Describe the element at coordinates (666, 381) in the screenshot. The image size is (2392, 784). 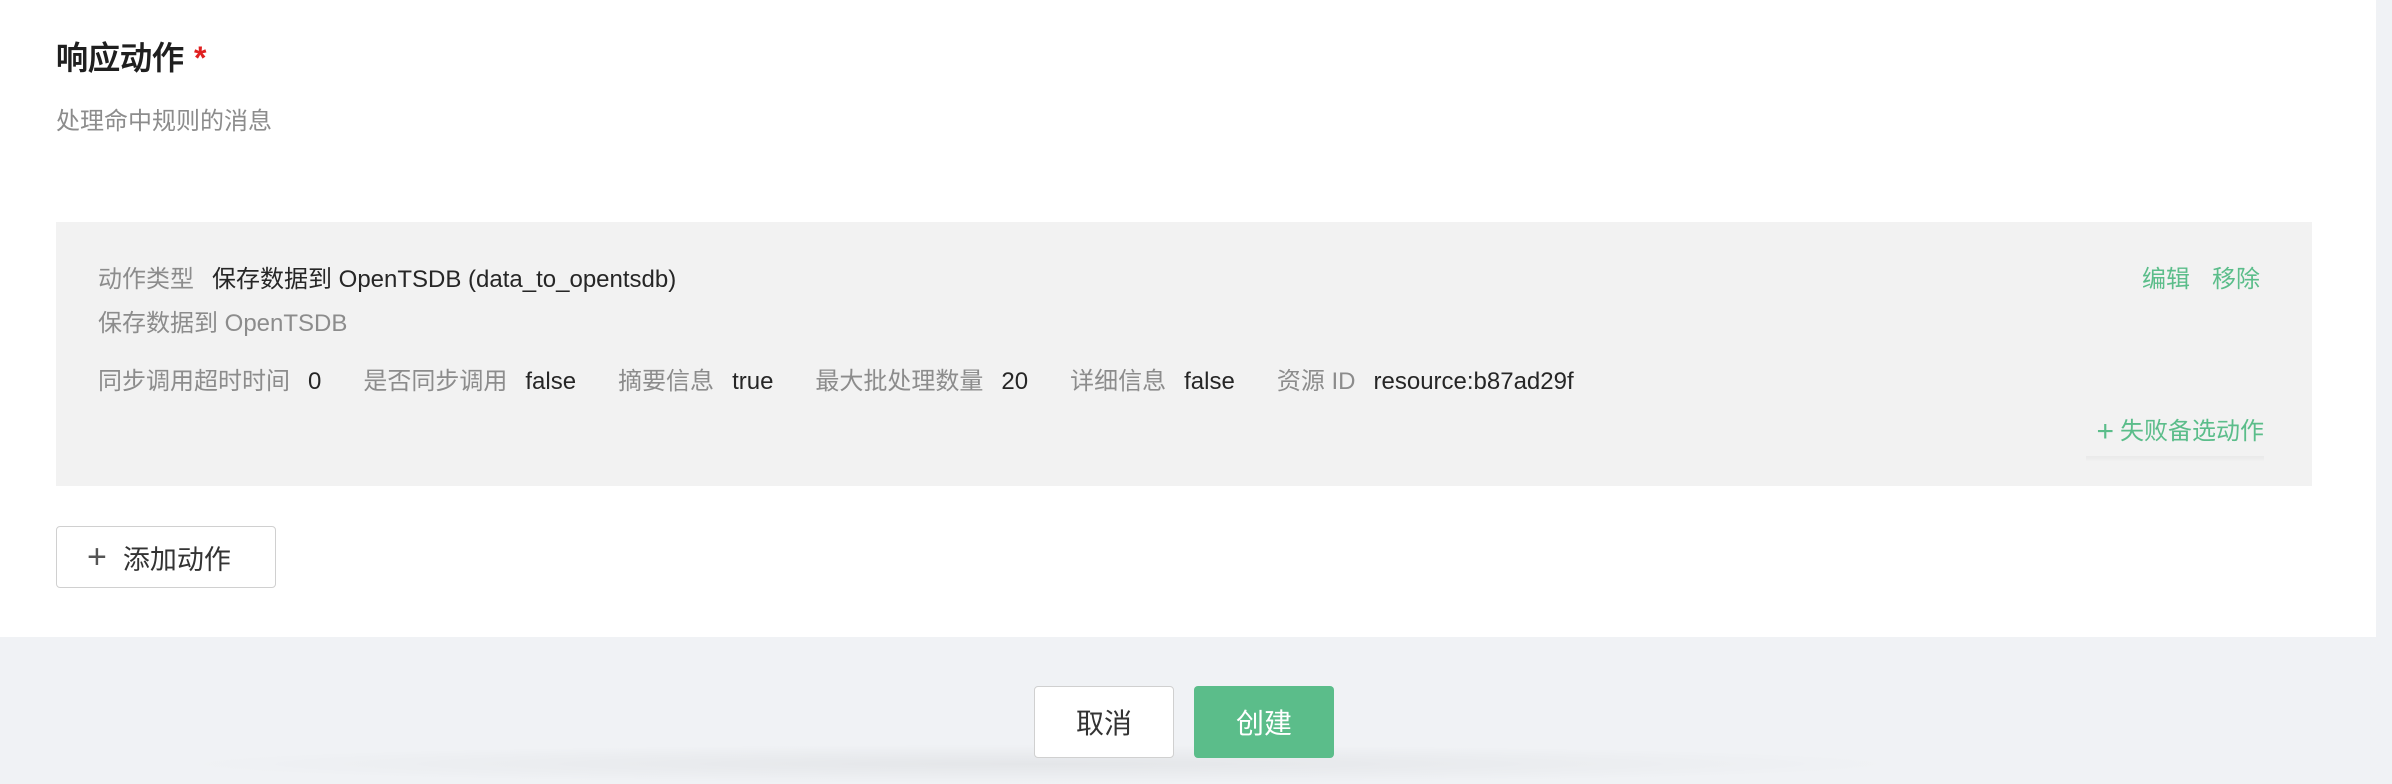
I see `param-label: 摘要信息` at that location.